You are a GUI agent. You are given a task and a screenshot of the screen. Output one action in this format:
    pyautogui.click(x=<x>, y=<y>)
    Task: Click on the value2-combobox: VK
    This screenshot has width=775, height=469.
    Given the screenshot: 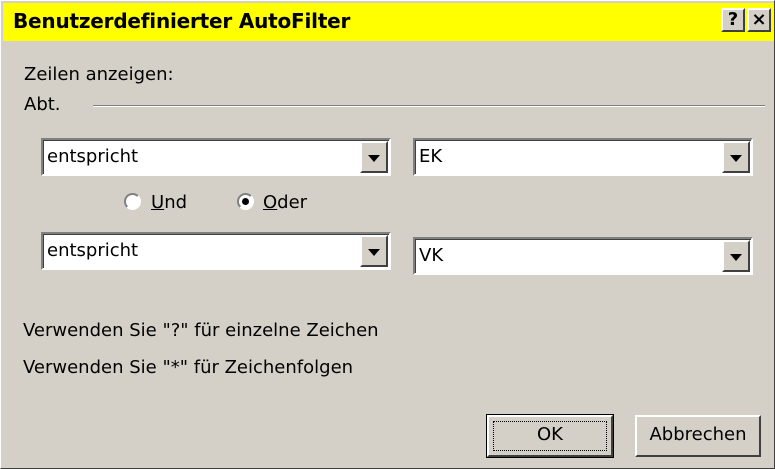 What is the action you would take?
    pyautogui.click(x=583, y=256)
    